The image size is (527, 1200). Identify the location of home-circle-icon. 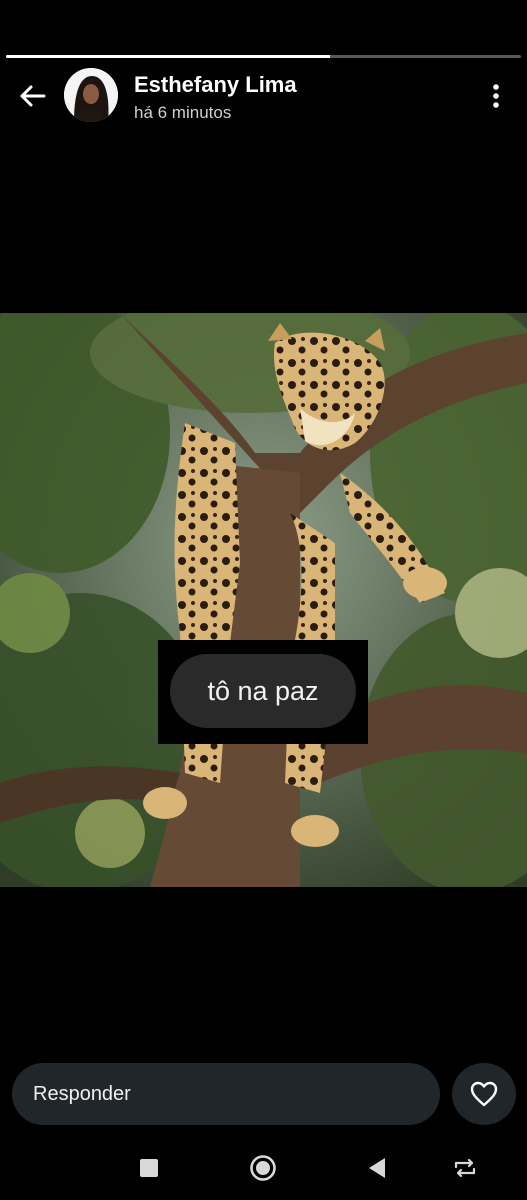
(263, 1168).